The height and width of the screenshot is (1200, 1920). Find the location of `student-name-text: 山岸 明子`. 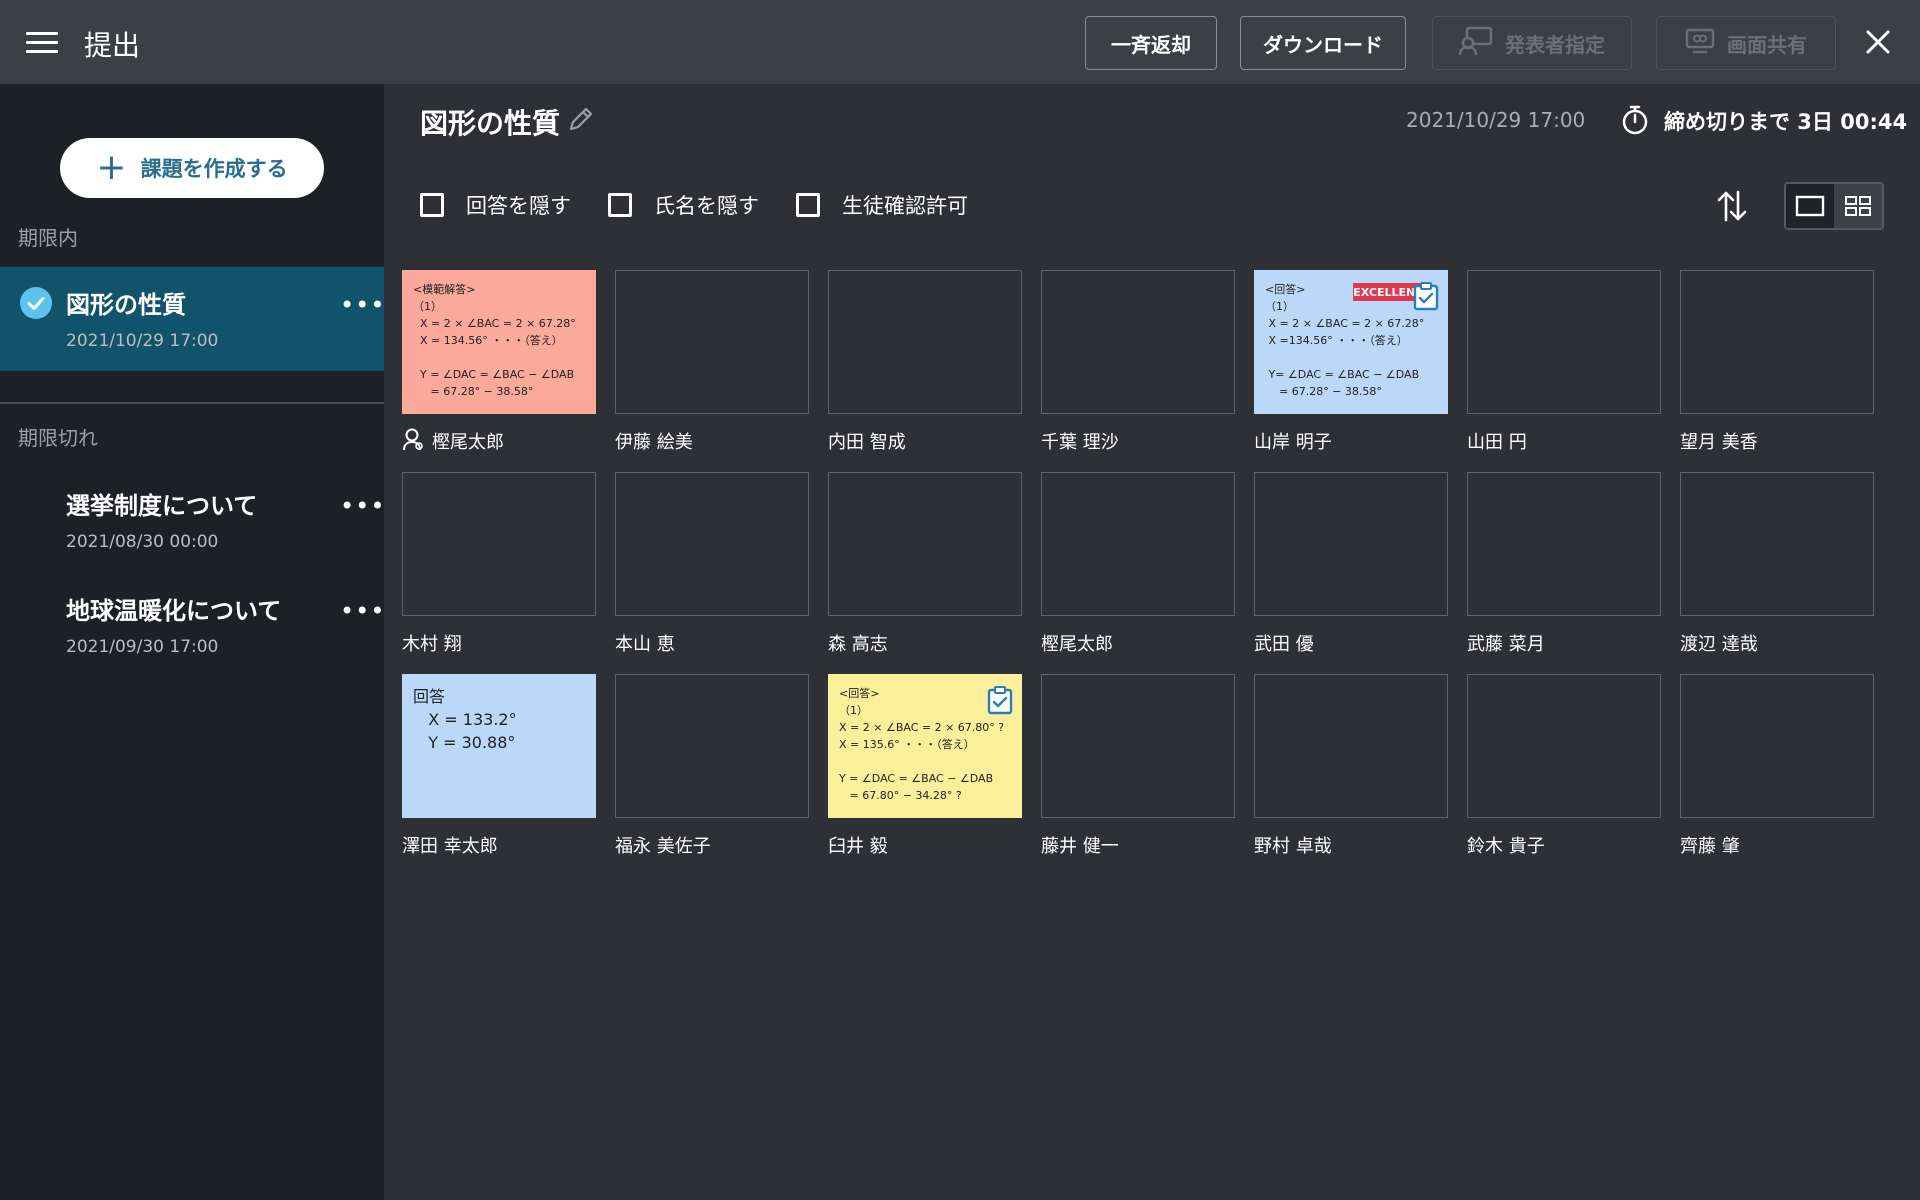

student-name-text: 山岸 明子 is located at coordinates (1293, 442).